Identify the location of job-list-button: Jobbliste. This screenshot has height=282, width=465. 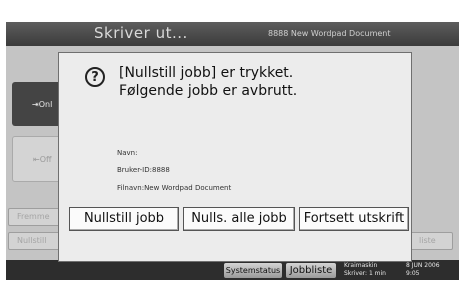
(311, 270).